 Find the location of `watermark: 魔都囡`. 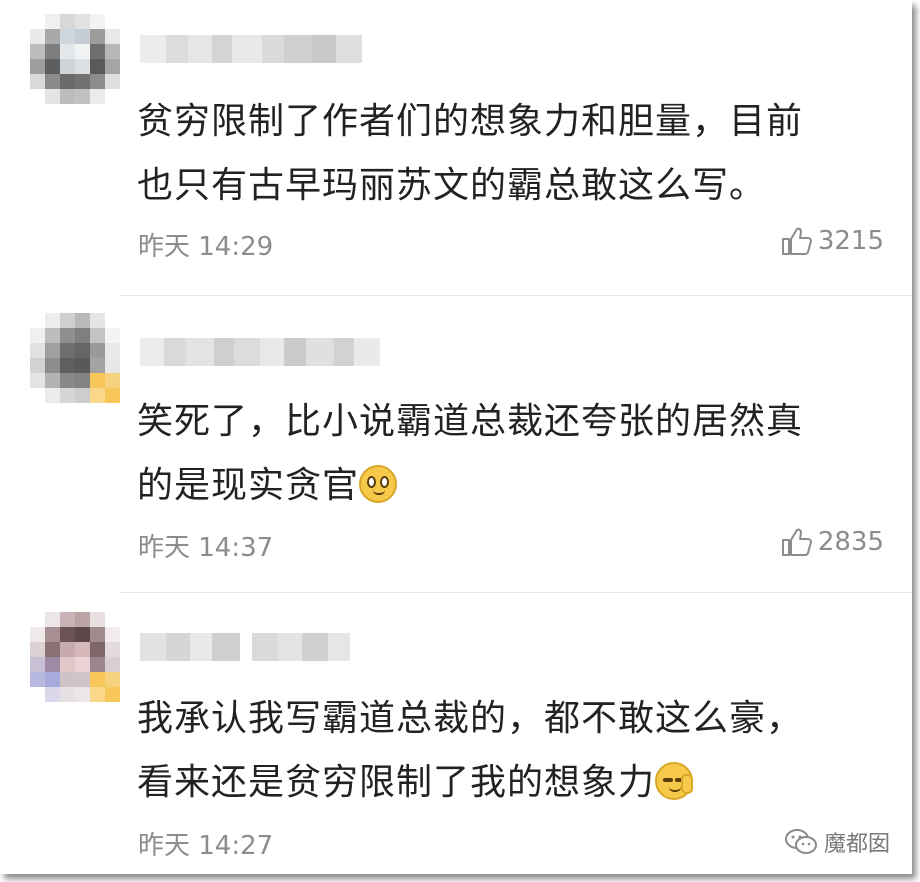

watermark: 魔都囡 is located at coordinates (837, 842).